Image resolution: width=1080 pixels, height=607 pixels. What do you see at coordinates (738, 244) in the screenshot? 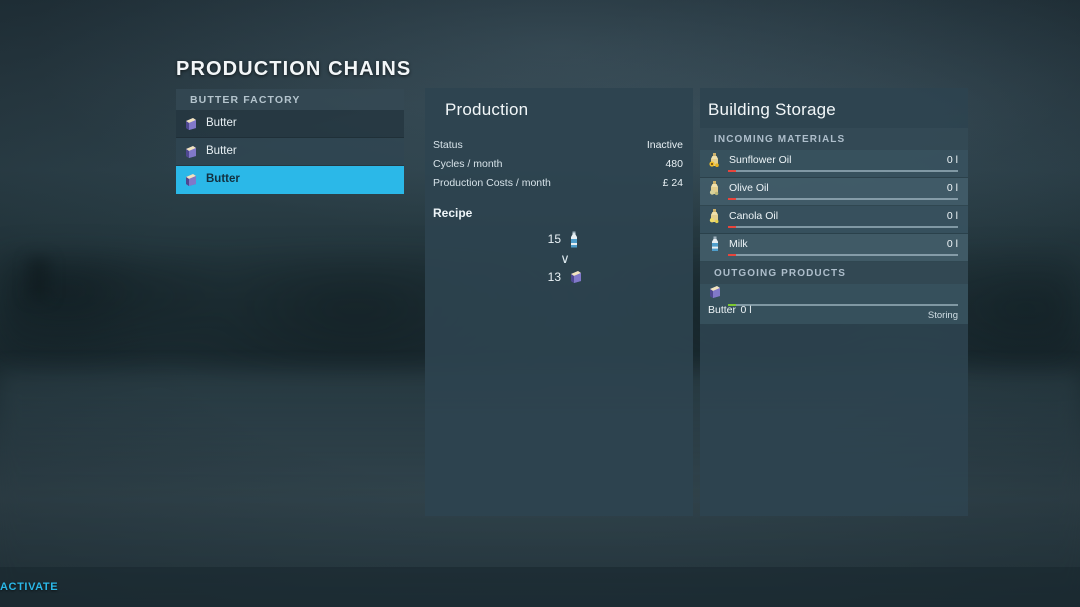
I see `storage-item-name: Milk` at bounding box center [738, 244].